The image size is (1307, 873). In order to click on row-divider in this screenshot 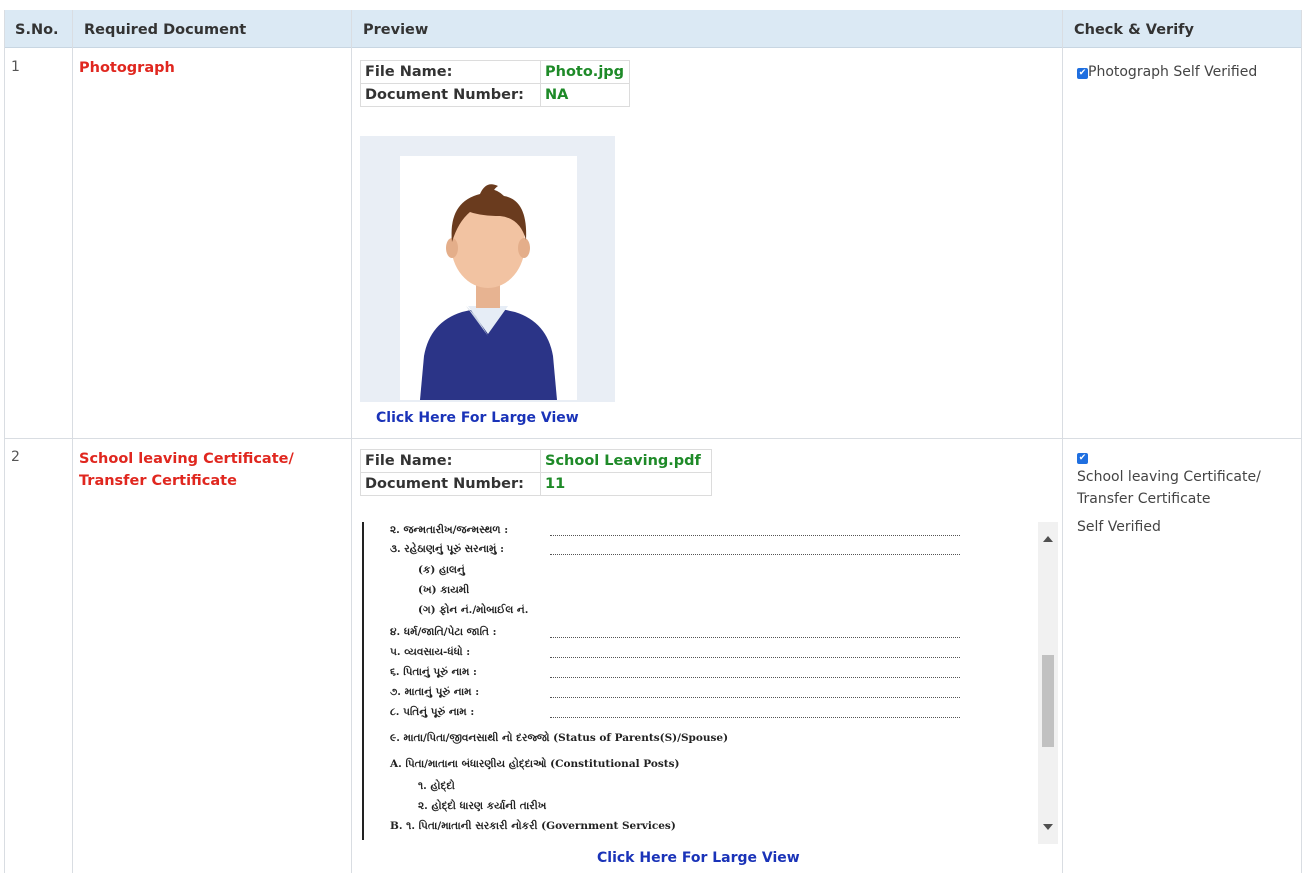, I will do `click(653, 438)`.